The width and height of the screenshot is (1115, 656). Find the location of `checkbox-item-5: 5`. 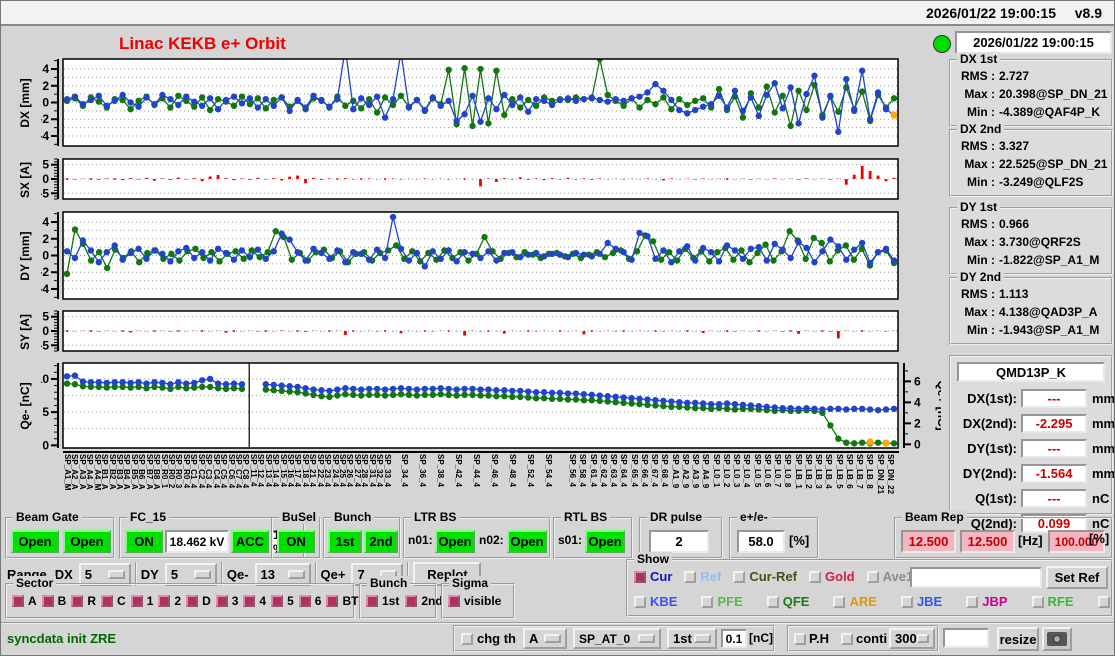

checkbox-item-5: 5 is located at coordinates (282, 601).